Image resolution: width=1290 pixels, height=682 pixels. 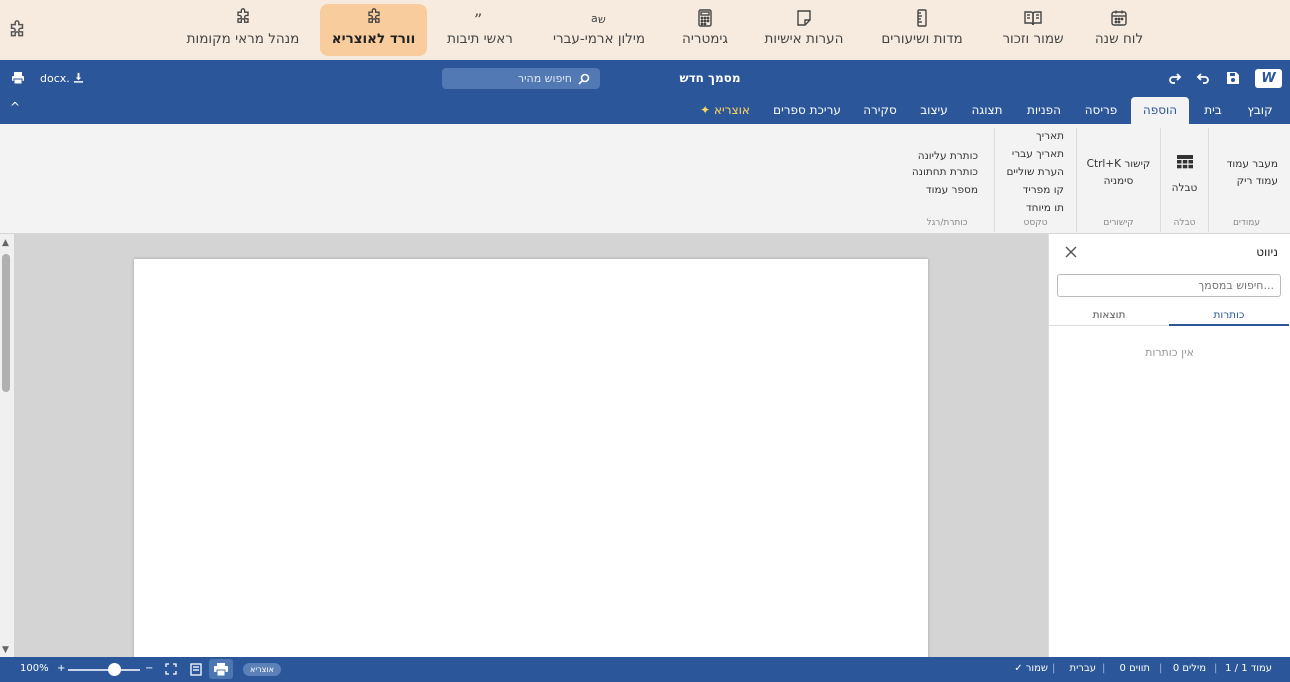 What do you see at coordinates (1257, 181) in the screenshot?
I see `blank-page-button: עמוד ריק` at bounding box center [1257, 181].